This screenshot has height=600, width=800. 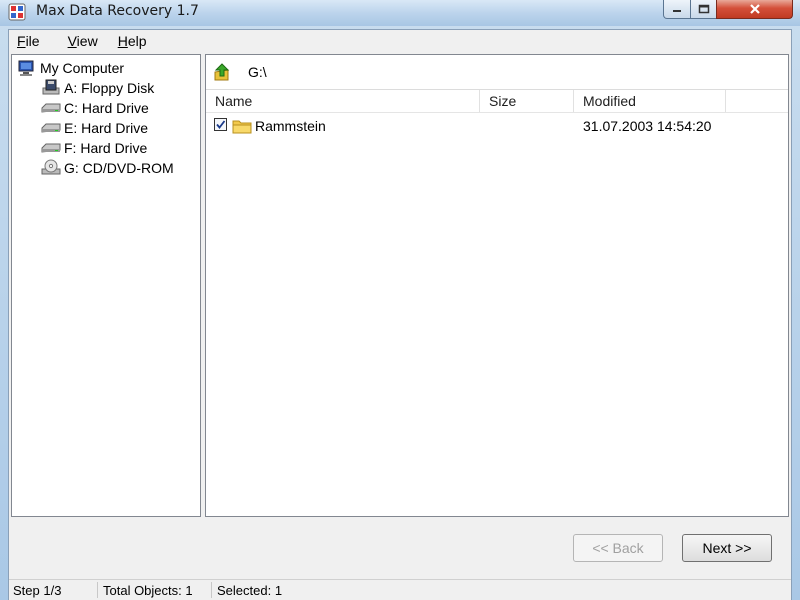 What do you see at coordinates (400, 548) in the screenshot?
I see `wizard-buttons: << Back Next >>` at bounding box center [400, 548].